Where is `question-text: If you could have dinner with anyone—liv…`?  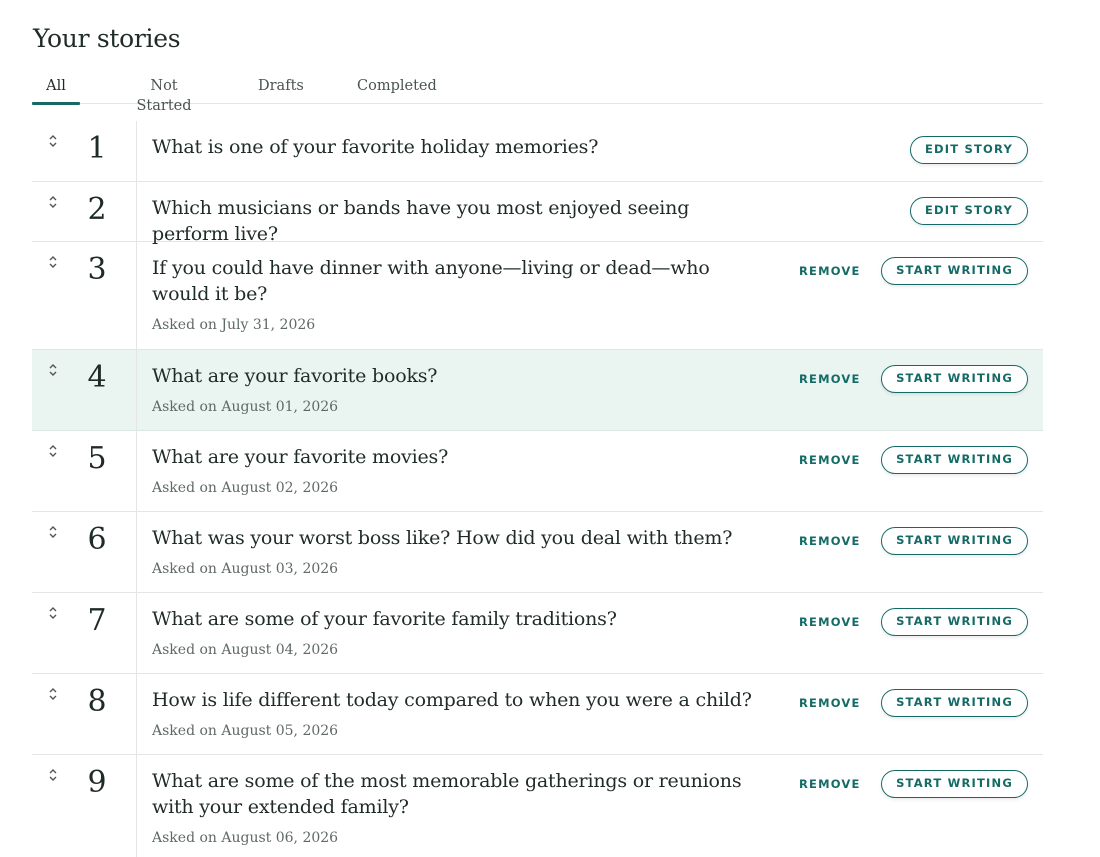 question-text: If you could have dinner with anyone—liv… is located at coordinates (431, 281).